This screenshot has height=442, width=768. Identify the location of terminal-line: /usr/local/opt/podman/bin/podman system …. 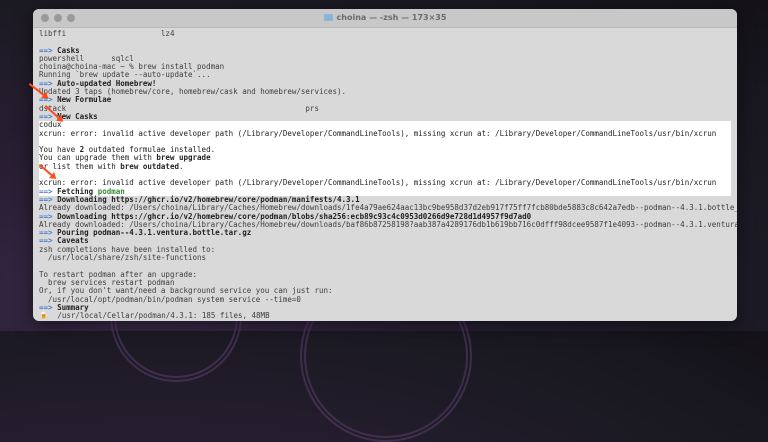
(385, 299).